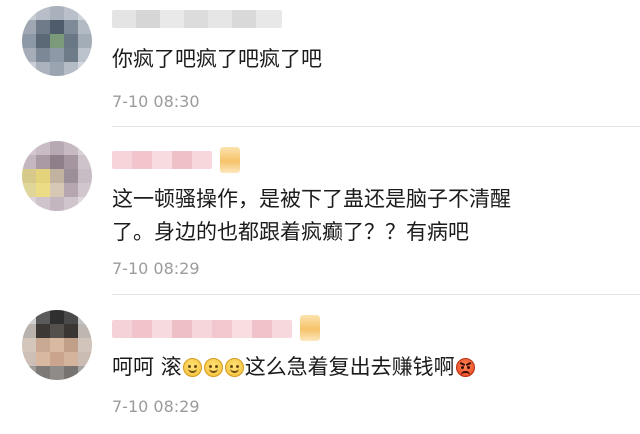 The height and width of the screenshot is (434, 640). Describe the element at coordinates (349, 367) in the screenshot. I see `comment-text-suffix: 这么急着复出去赚钱啊` at that location.